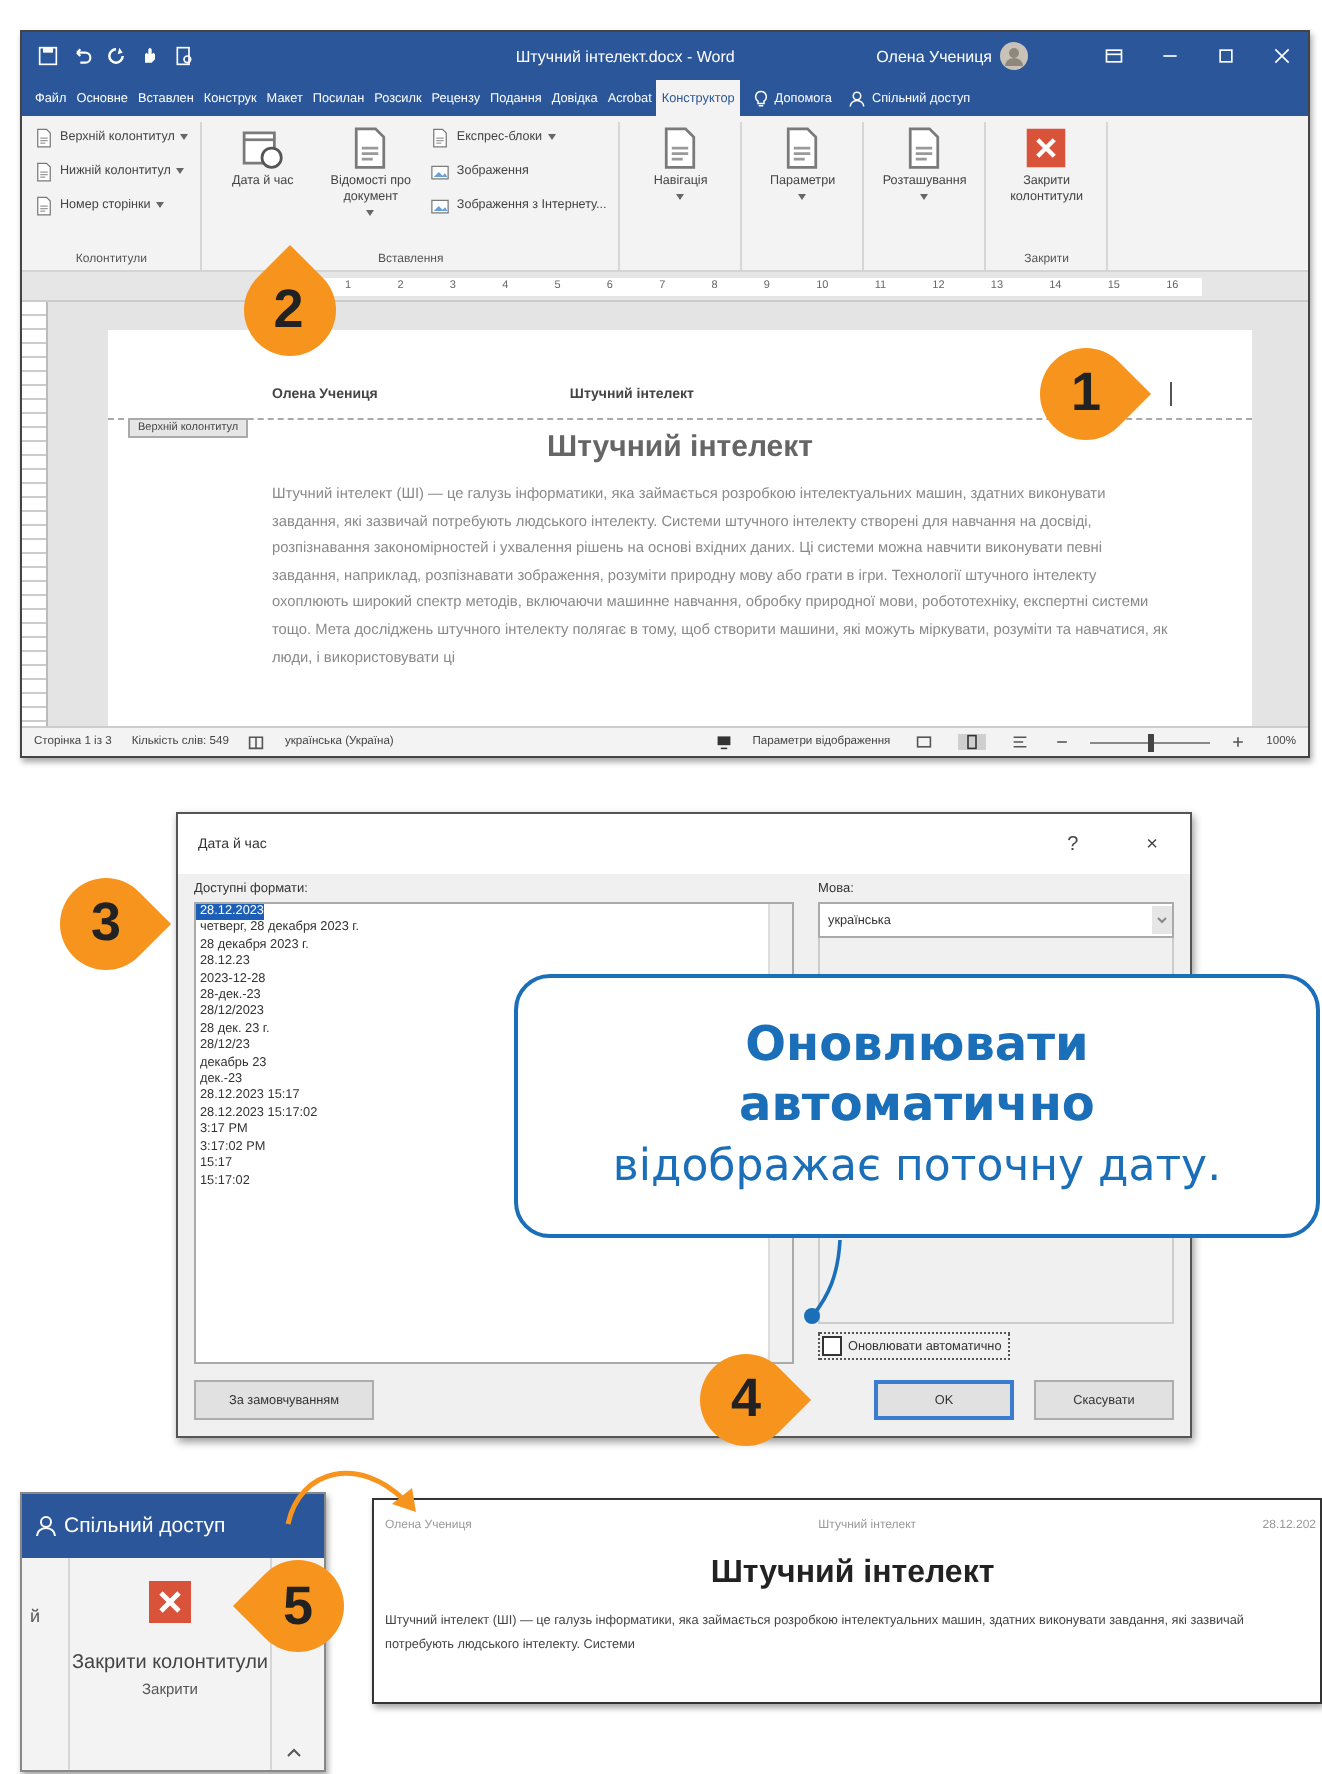 Image resolution: width=1322 pixels, height=1774 pixels. I want to click on cut-label: й, so click(46, 1664).